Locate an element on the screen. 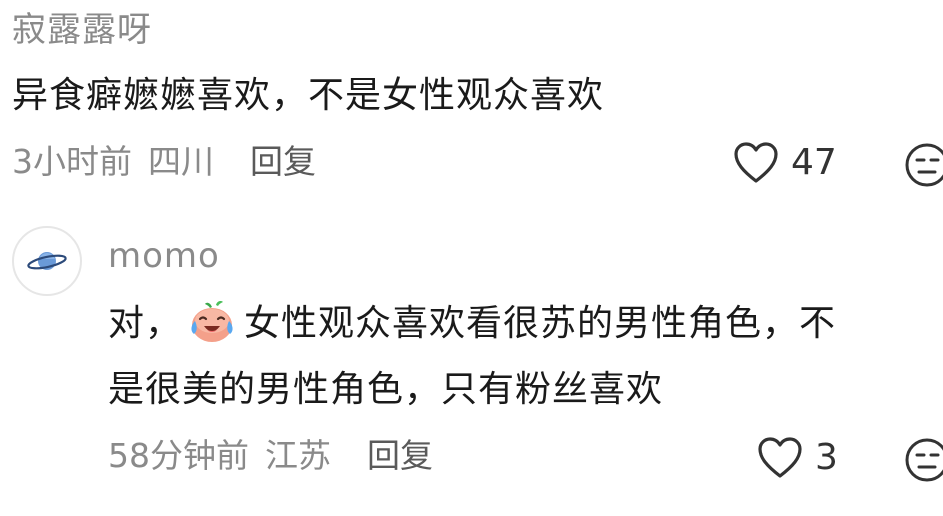 The image size is (943, 516). like-button: 3 is located at coordinates (797, 458).